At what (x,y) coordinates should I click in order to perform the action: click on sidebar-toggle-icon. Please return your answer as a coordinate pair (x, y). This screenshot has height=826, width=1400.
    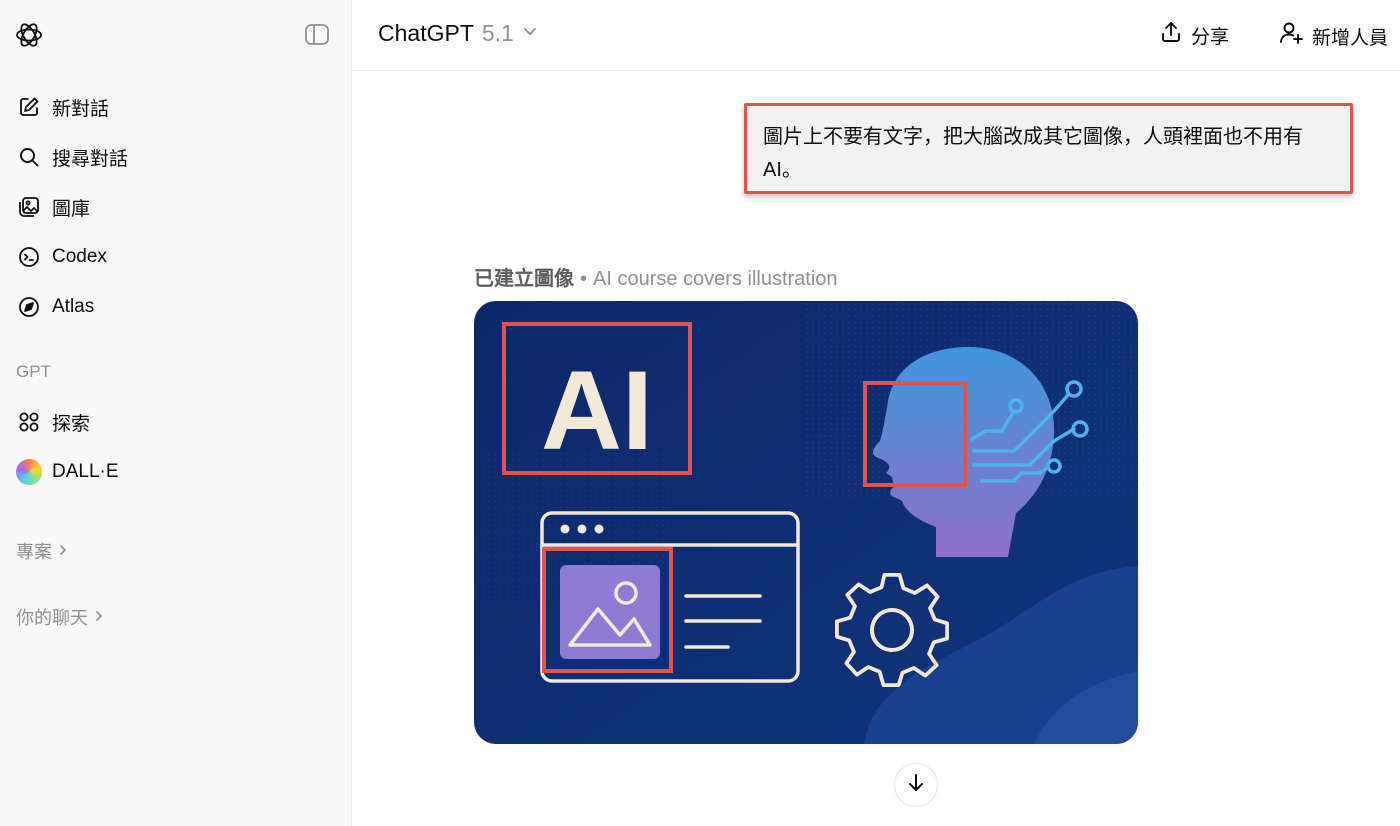
    Looking at the image, I should click on (317, 35).